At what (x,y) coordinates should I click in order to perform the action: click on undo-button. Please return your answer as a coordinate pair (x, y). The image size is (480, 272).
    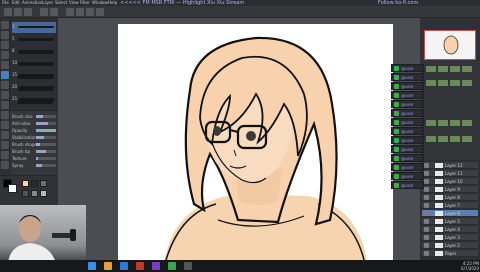
    Looking at the image, I should click on (44, 12).